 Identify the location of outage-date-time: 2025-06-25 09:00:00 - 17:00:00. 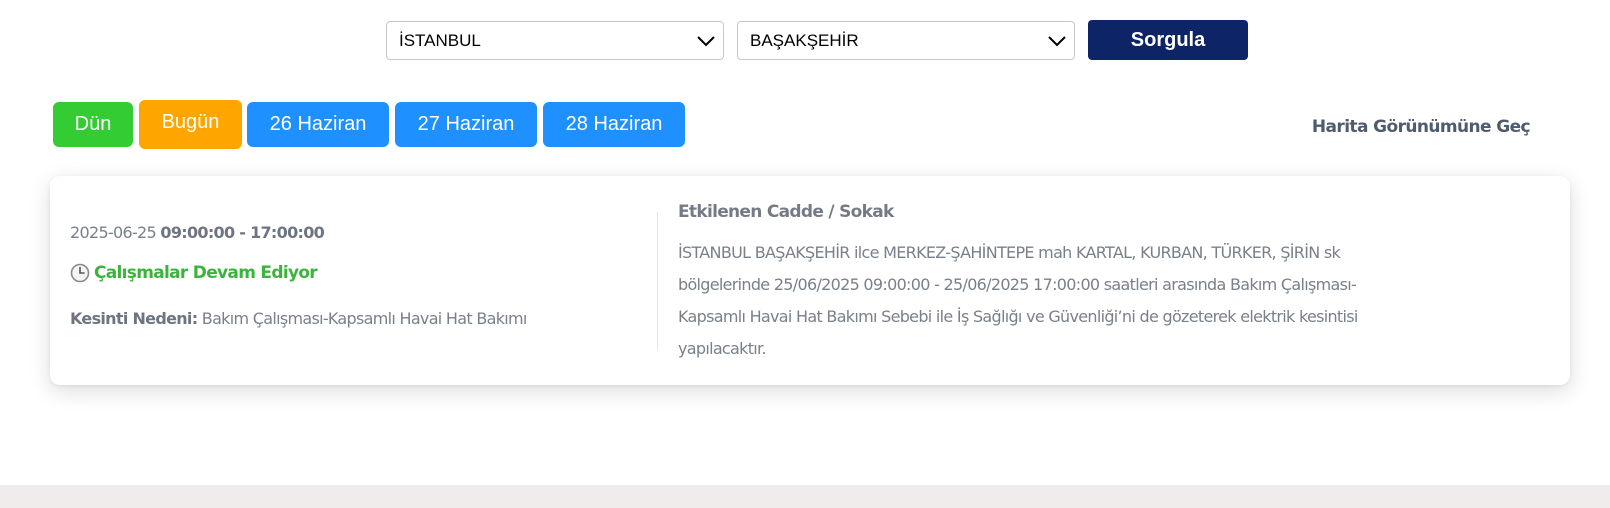
(197, 232).